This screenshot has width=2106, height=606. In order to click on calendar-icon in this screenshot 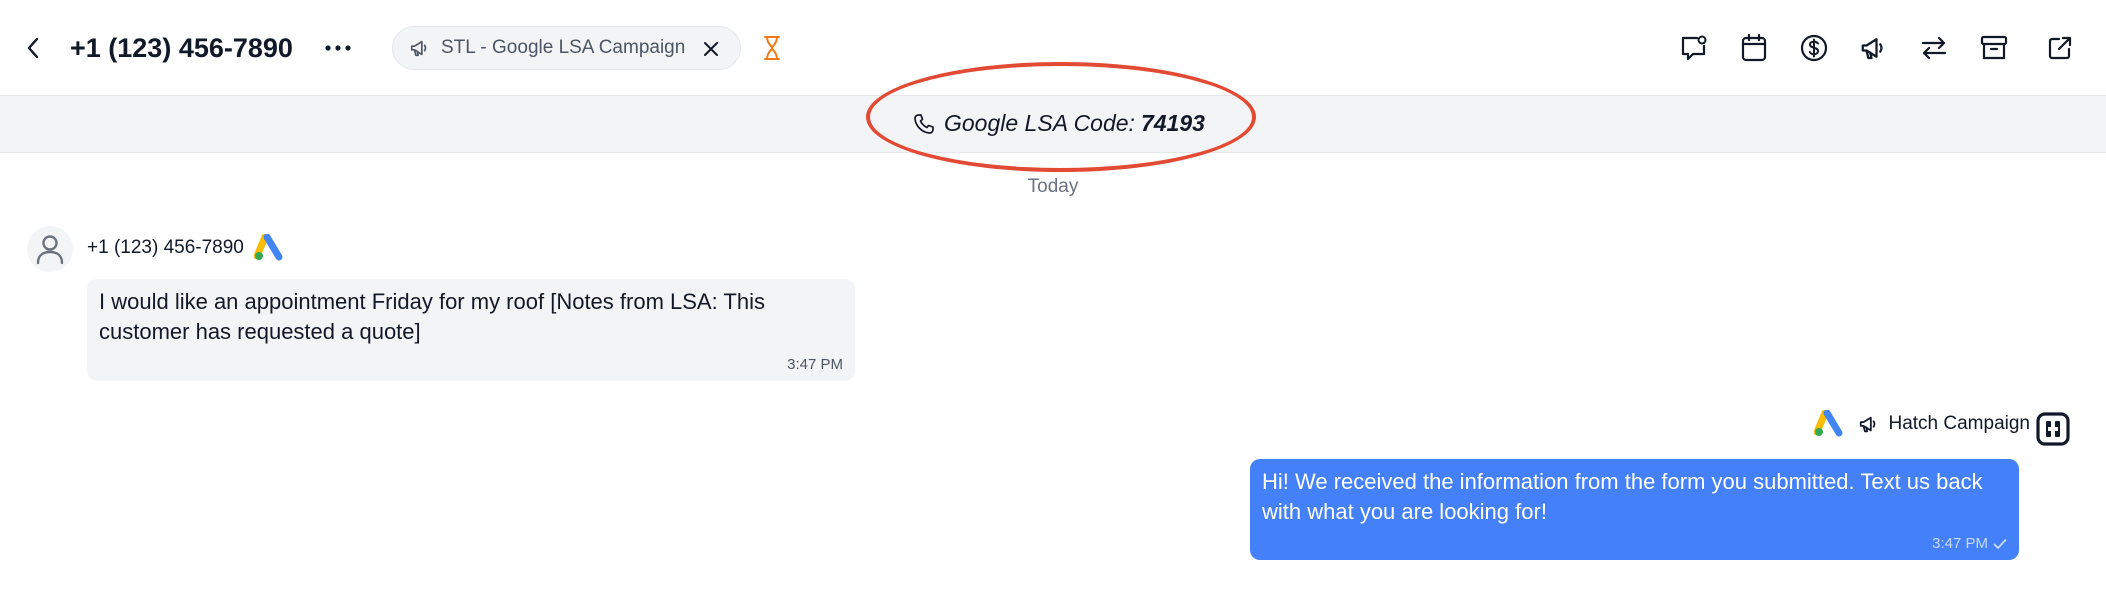, I will do `click(1754, 47)`.